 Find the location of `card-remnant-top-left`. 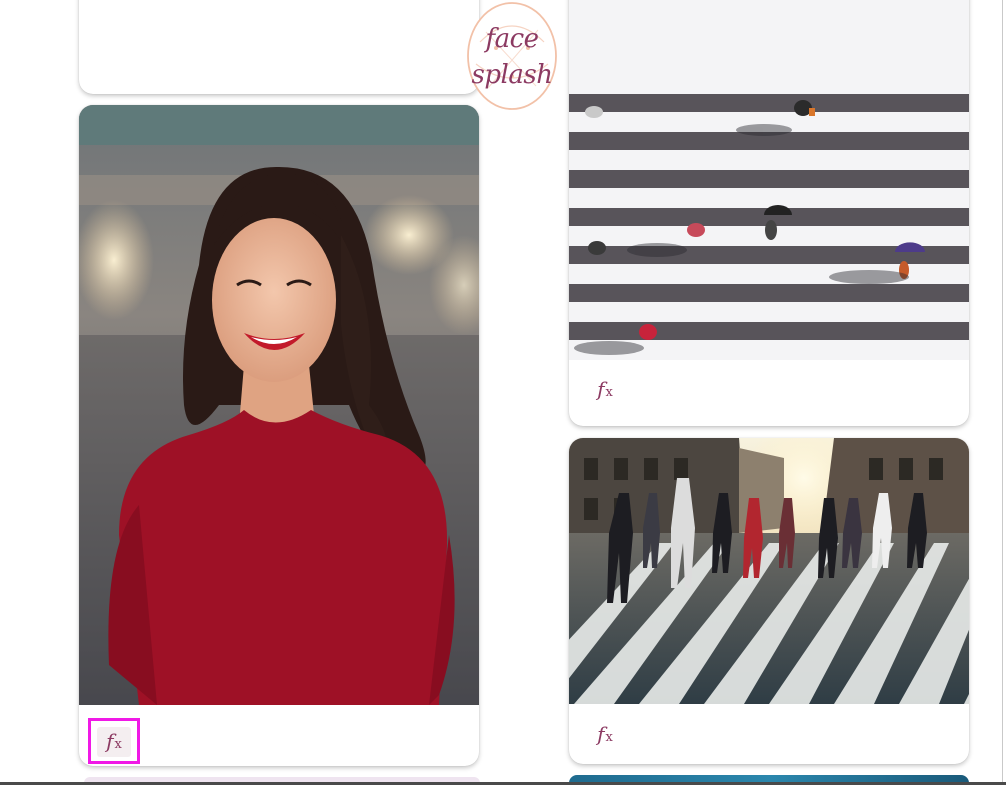

card-remnant-top-left is located at coordinates (279, 47).